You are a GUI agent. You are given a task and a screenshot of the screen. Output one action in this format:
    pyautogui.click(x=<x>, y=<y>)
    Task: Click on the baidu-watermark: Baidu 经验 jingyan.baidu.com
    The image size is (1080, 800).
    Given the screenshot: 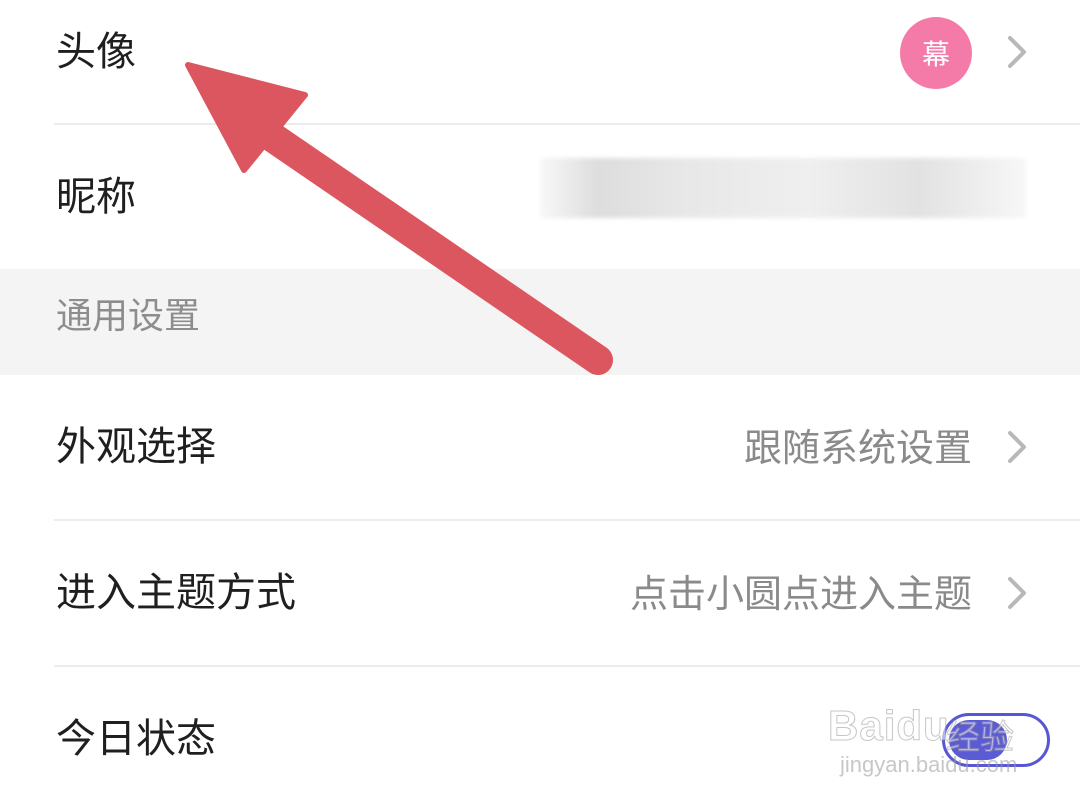 What is the action you would take?
    pyautogui.click(x=943, y=745)
    